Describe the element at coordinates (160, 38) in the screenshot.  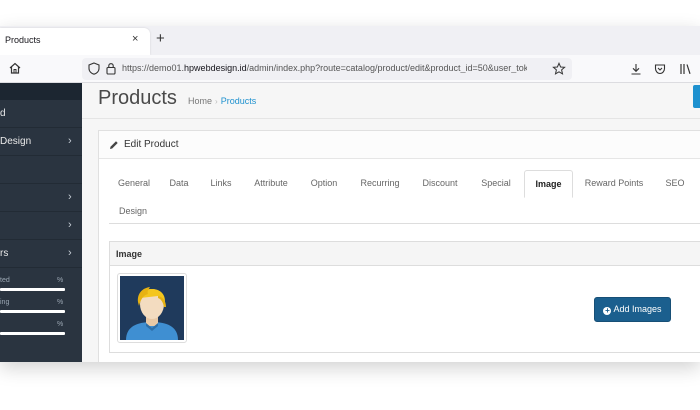
I see `new-tab-icon: +` at that location.